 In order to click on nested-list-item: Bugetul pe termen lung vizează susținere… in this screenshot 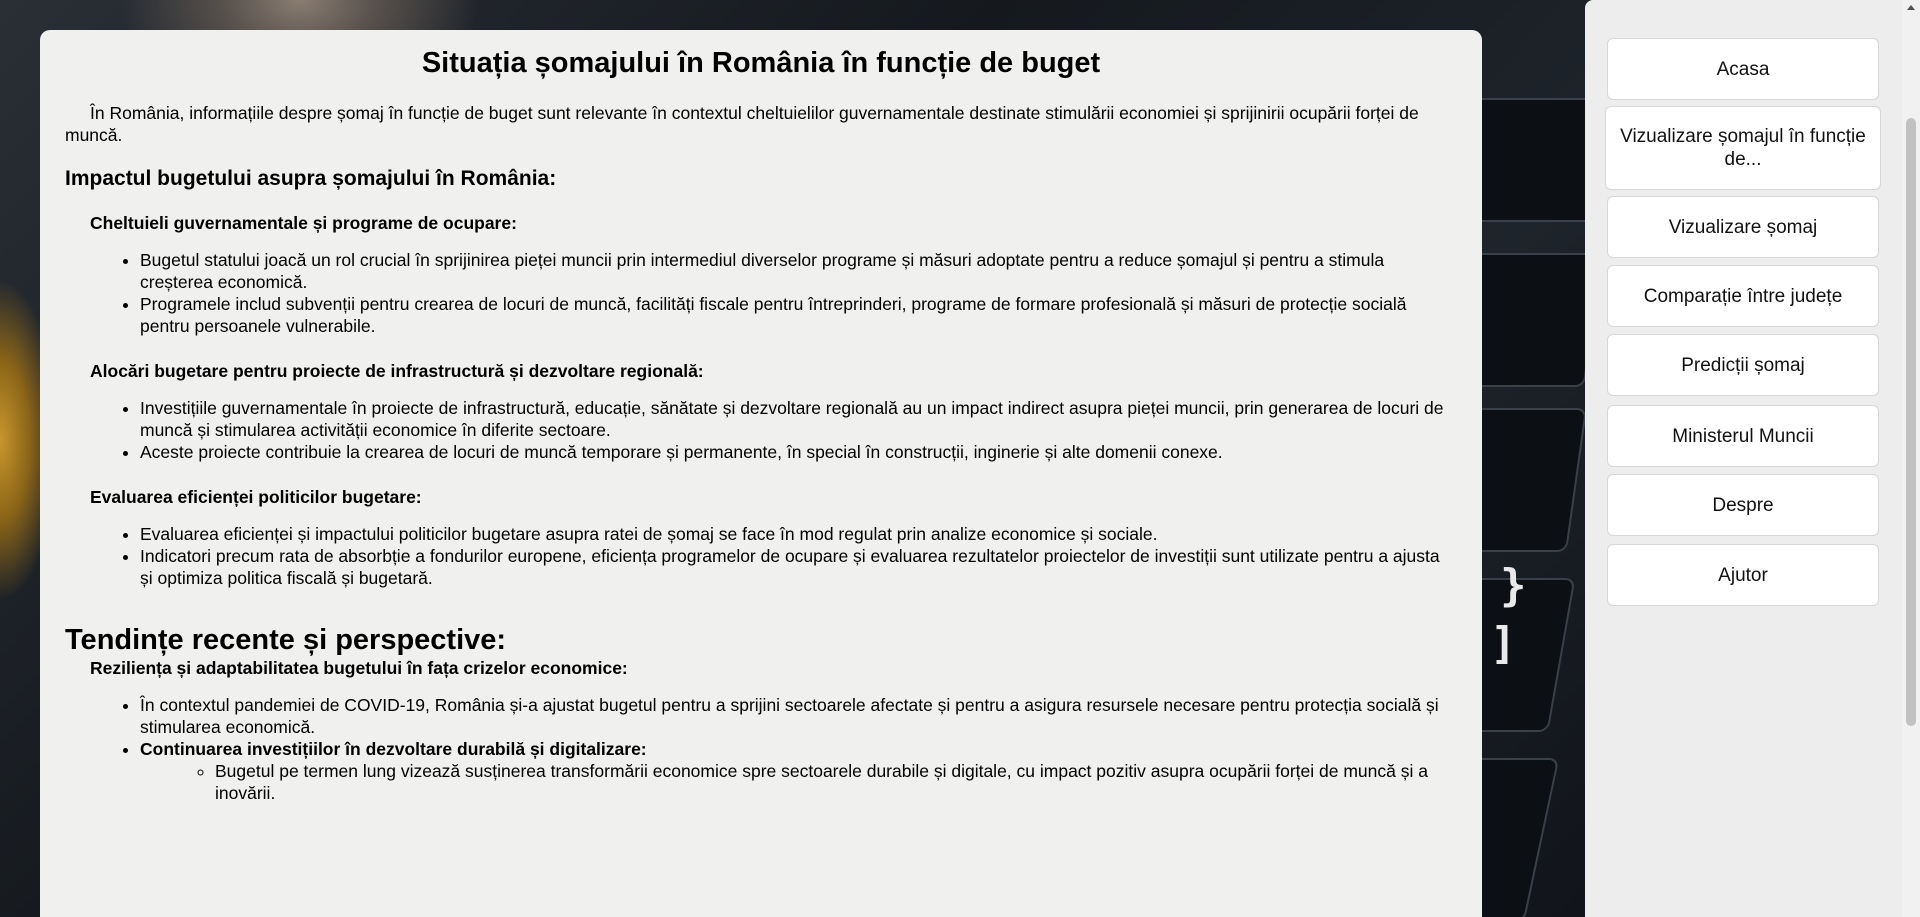, I will do `click(836, 782)`.